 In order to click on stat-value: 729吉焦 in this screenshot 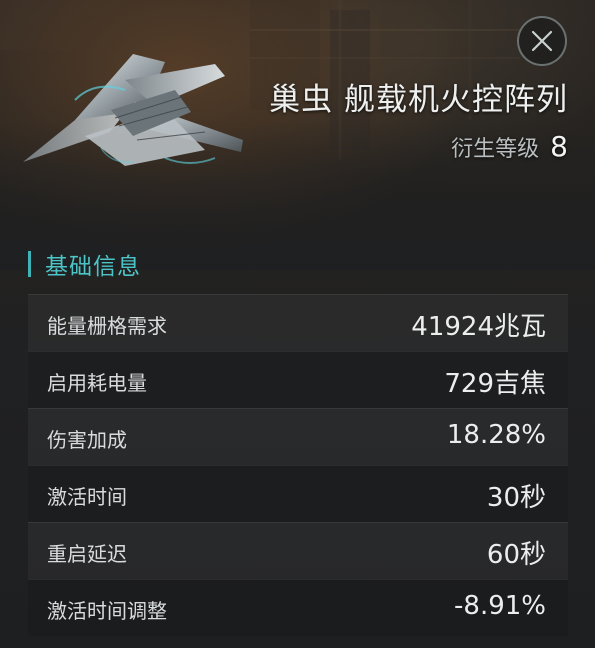, I will do `click(495, 384)`.